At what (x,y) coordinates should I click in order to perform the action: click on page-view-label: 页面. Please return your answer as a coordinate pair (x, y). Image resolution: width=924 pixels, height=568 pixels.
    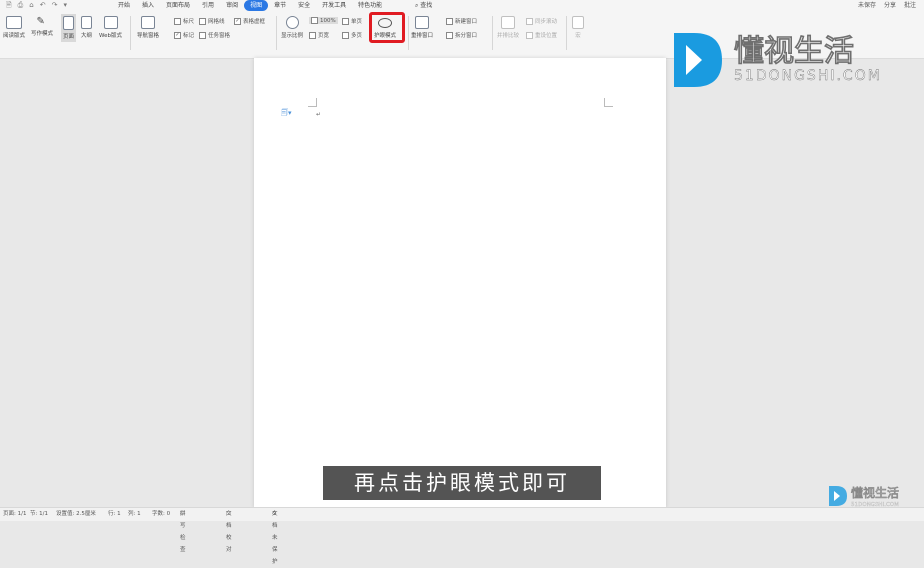
    Looking at the image, I should click on (69, 37).